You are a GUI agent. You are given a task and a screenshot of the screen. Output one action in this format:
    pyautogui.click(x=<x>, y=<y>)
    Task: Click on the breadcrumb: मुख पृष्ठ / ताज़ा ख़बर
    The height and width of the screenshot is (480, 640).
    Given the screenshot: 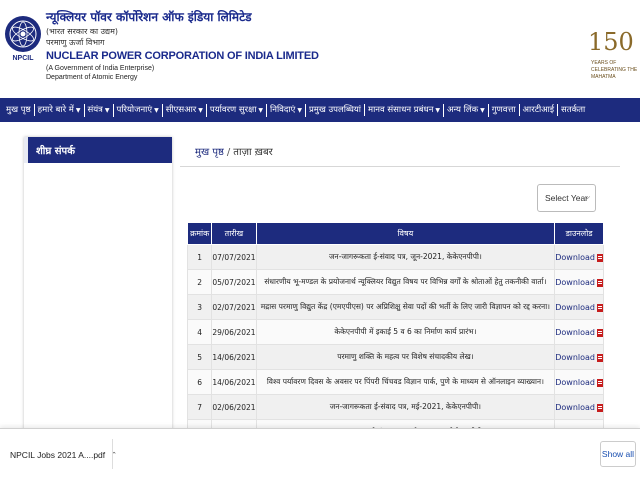 What is the action you would take?
    pyautogui.click(x=234, y=151)
    